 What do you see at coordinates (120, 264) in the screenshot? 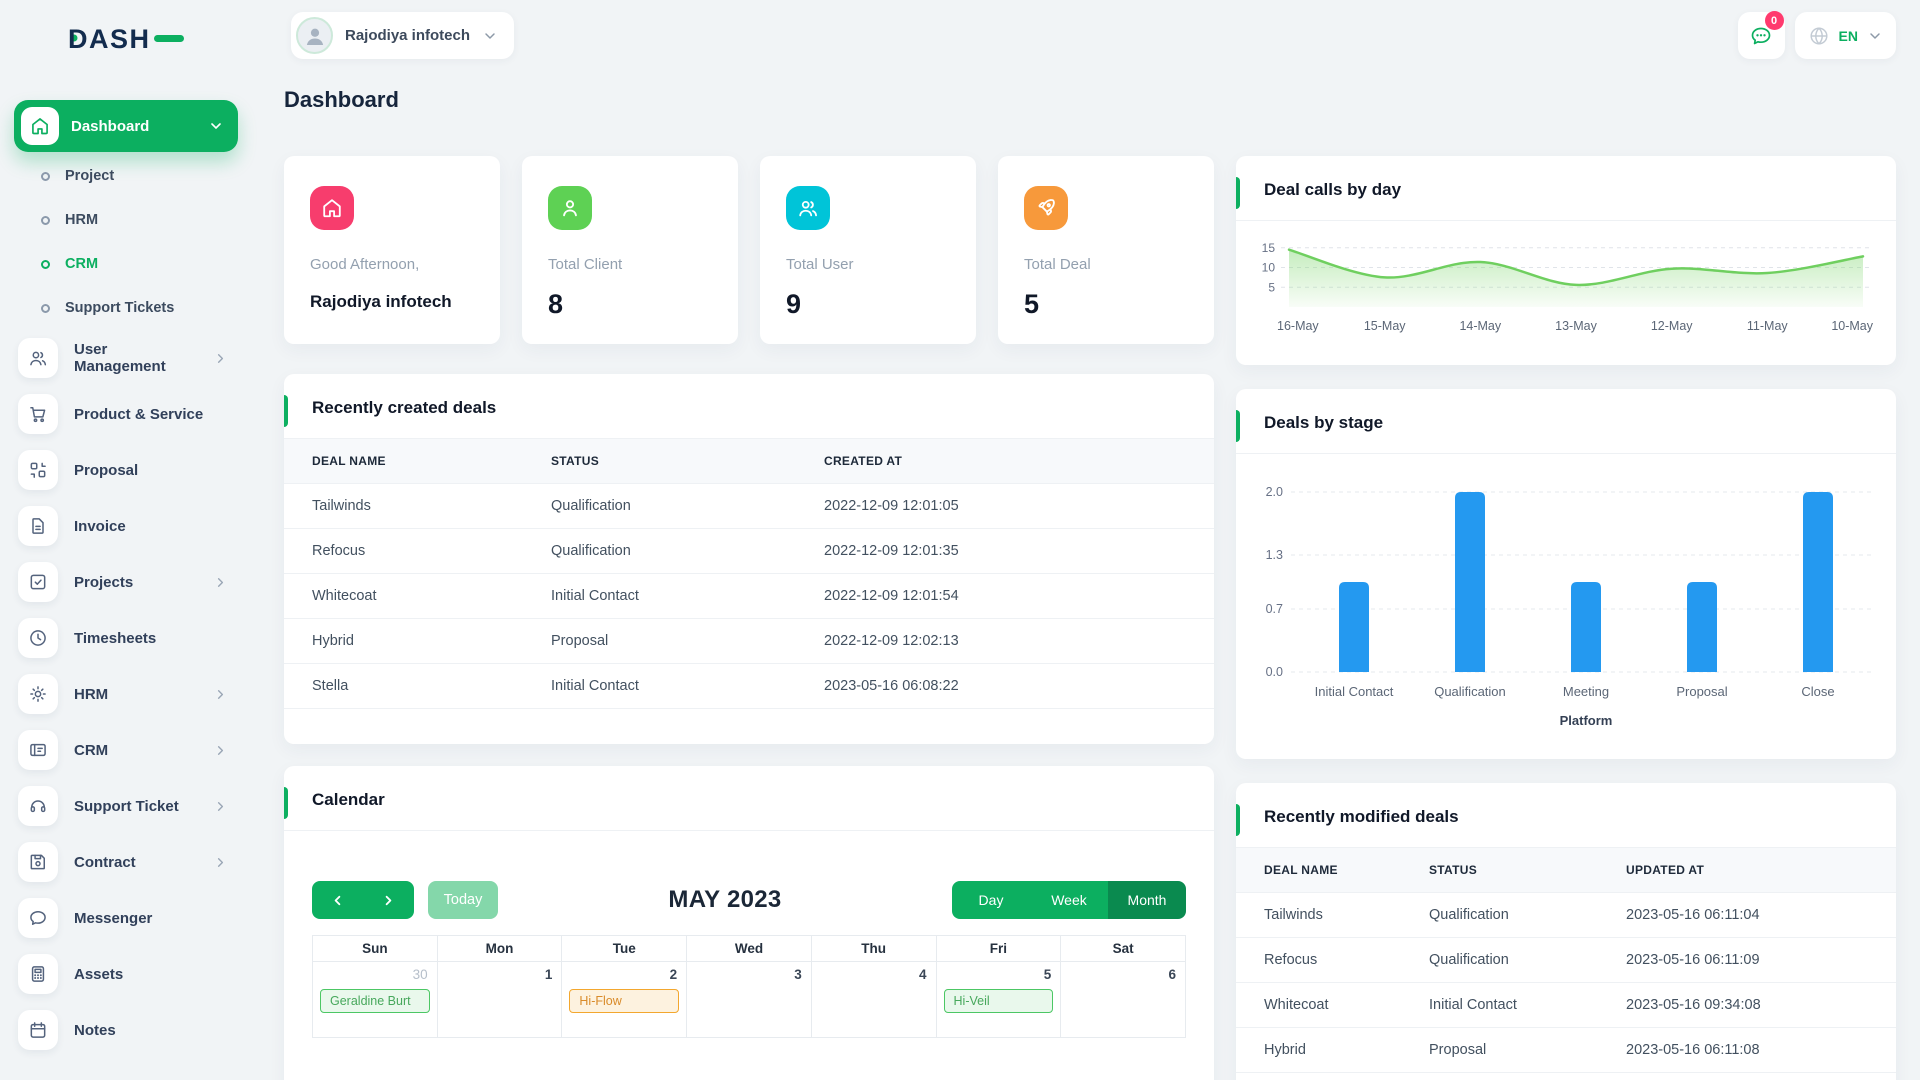
I see `sidebar-subitem-crm: CRM` at bounding box center [120, 264].